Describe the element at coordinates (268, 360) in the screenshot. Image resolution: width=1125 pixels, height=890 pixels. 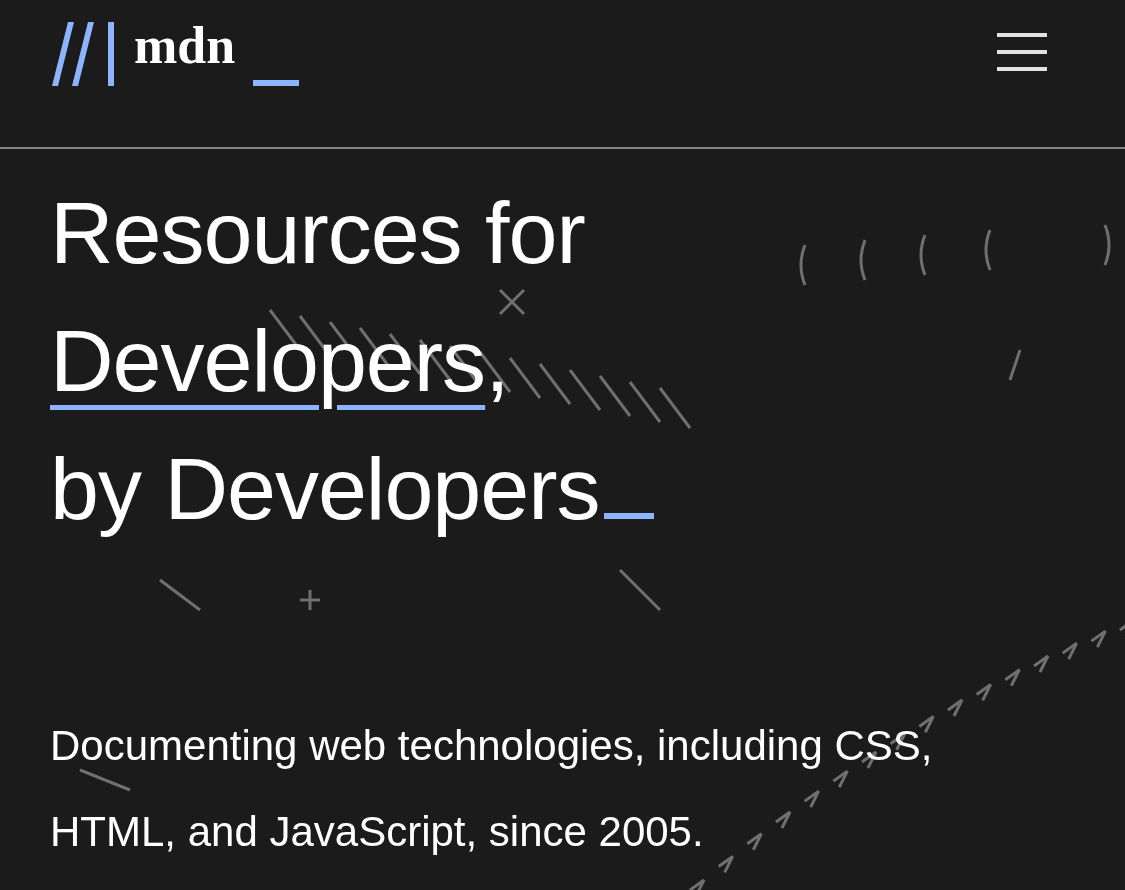
I see `developers-link: Developers` at that location.